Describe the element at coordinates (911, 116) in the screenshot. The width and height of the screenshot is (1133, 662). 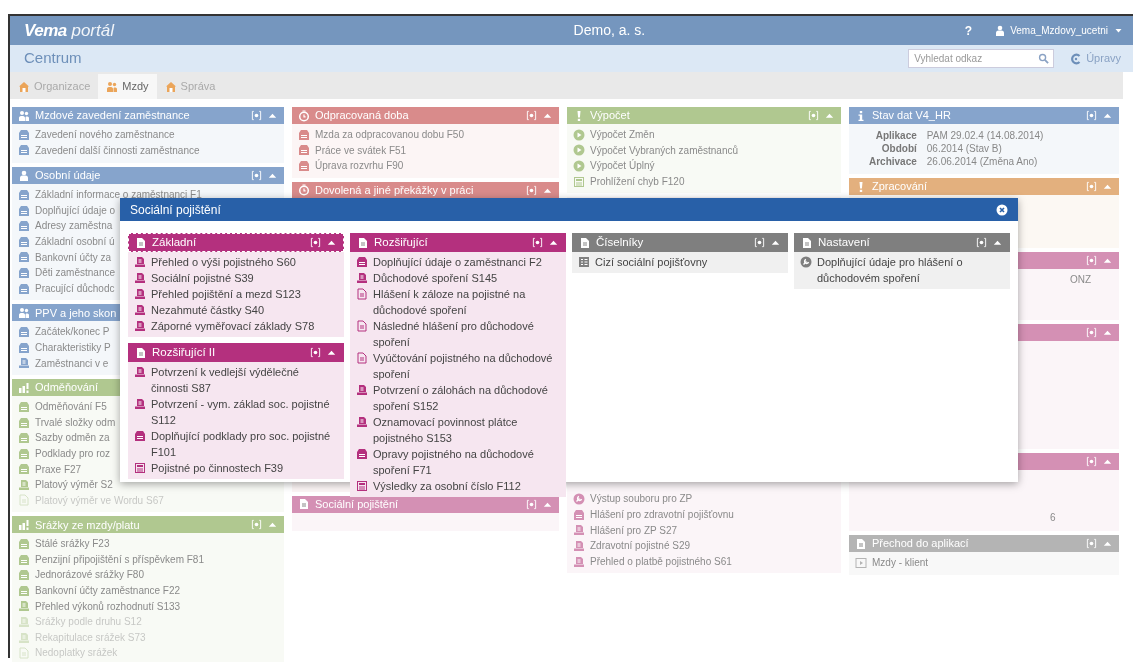
I see `panel-title: Stav dat V4_HR` at that location.